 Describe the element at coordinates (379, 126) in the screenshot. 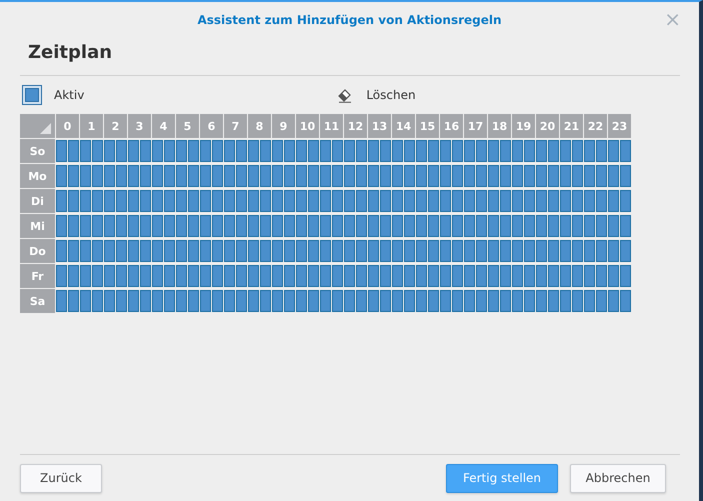

I see `hour-header: 13` at that location.